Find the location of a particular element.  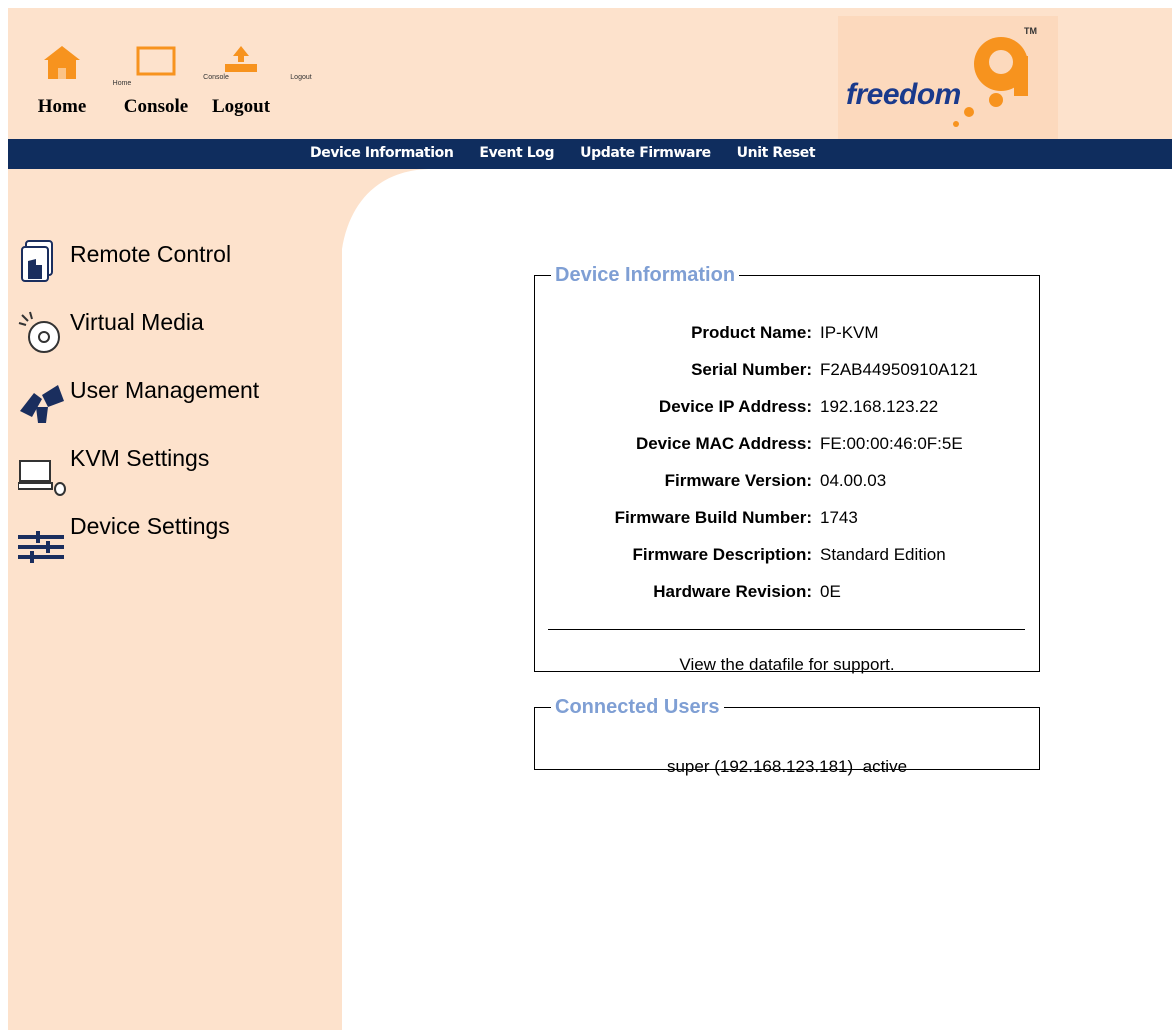

virtual-media-icon is located at coordinates (41, 335).